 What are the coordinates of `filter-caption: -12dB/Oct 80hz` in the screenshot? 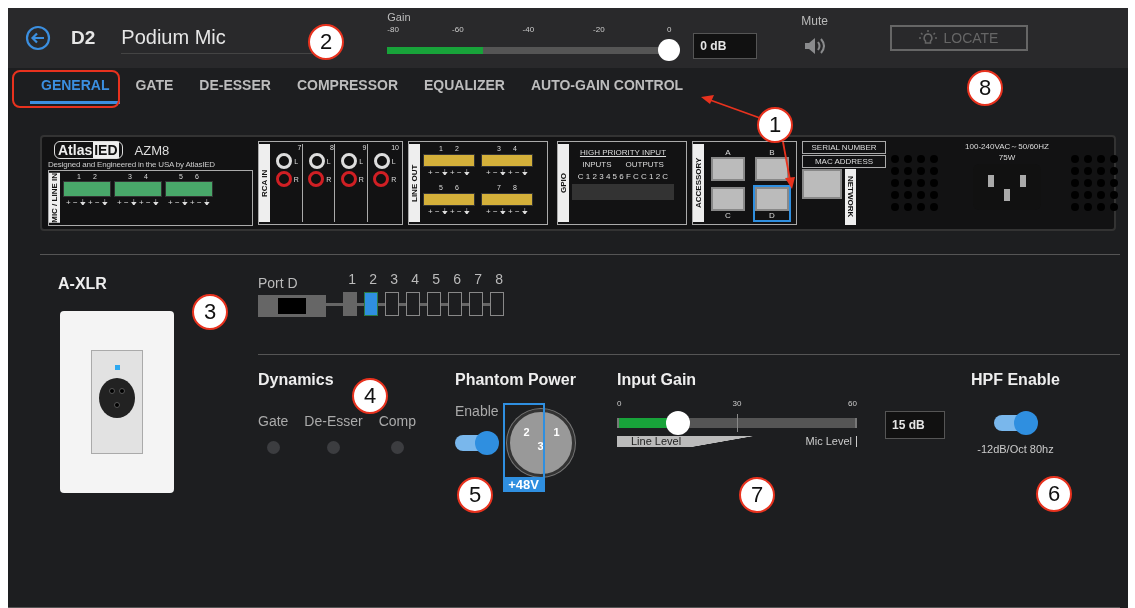 It's located at (1015, 449).